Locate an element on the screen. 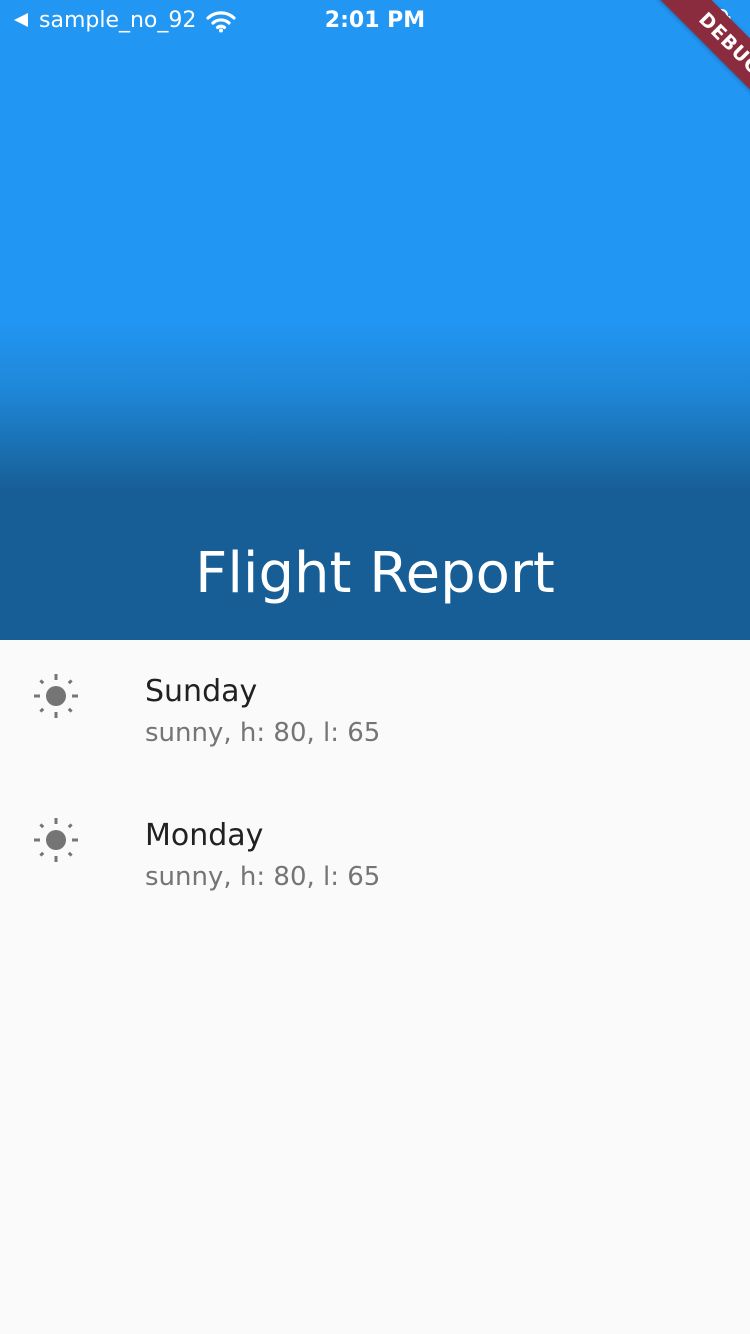 The image size is (750, 1334). page-title: Flight Report is located at coordinates (375, 573).